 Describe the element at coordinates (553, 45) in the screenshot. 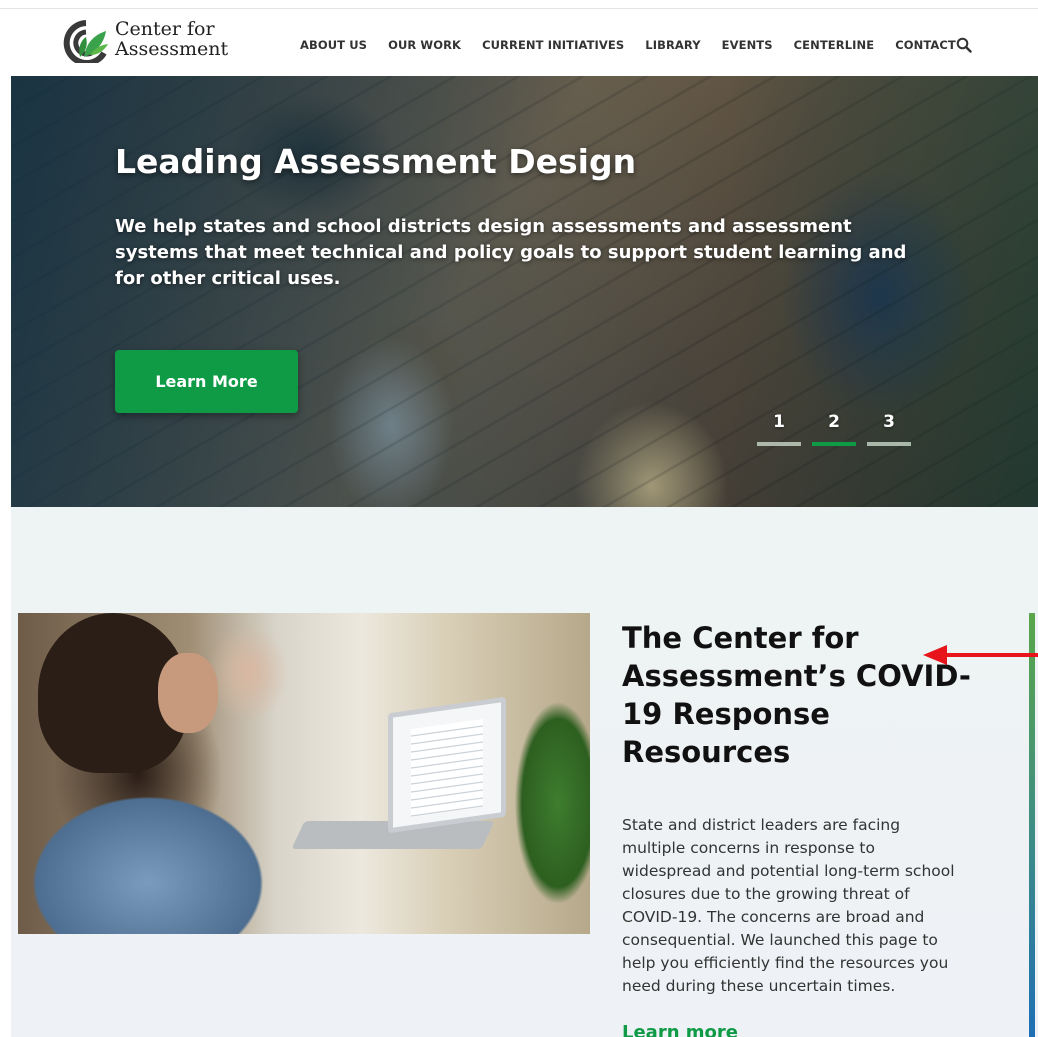

I see `nav-current-initiatives: CURRENT INITIATIVES` at that location.